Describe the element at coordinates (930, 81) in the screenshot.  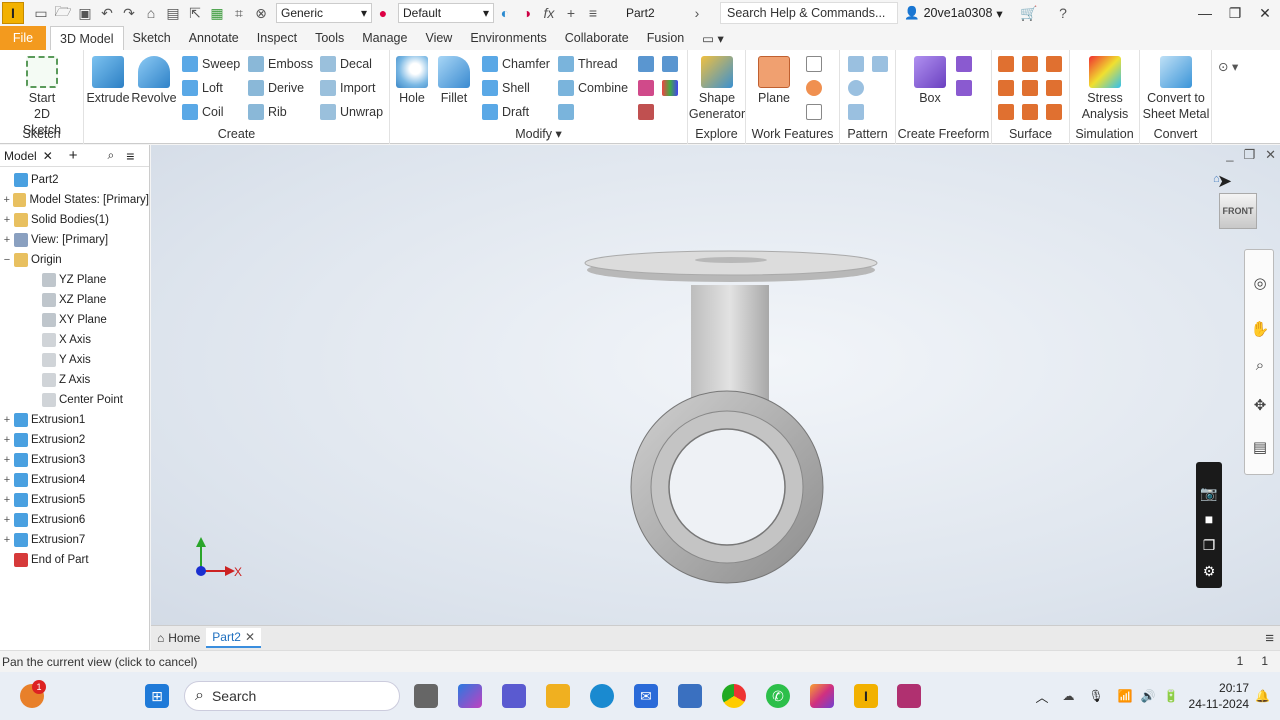
I see `box-freeform-button: Box` at that location.